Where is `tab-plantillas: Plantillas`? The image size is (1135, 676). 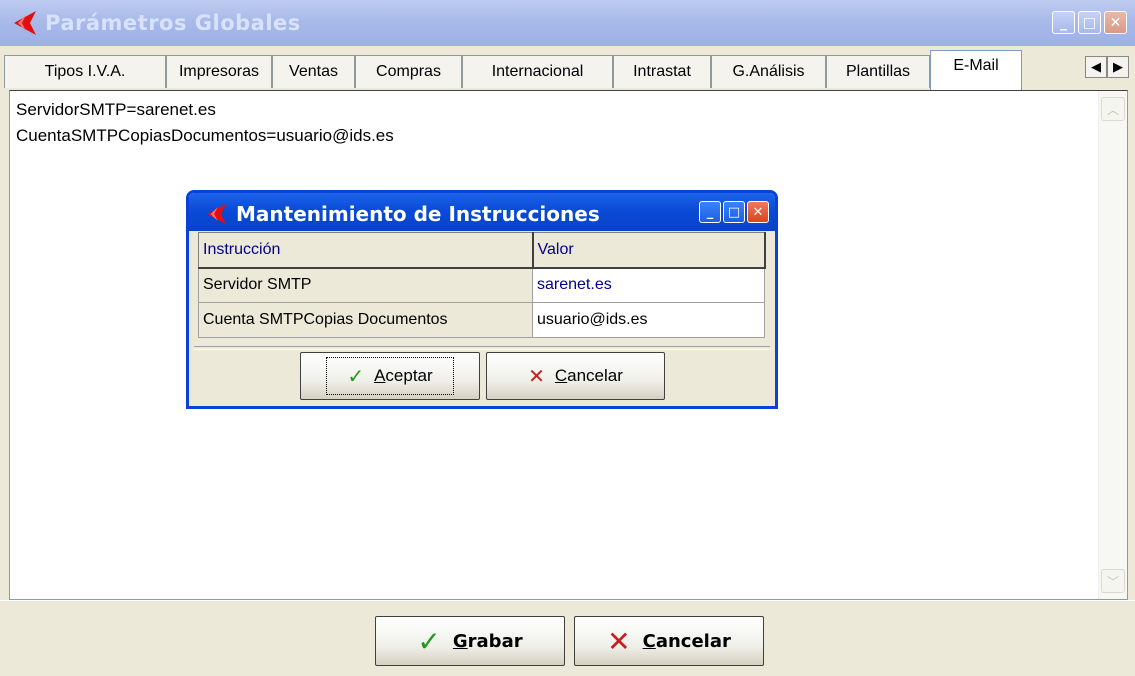
tab-plantillas: Plantillas is located at coordinates (878, 71).